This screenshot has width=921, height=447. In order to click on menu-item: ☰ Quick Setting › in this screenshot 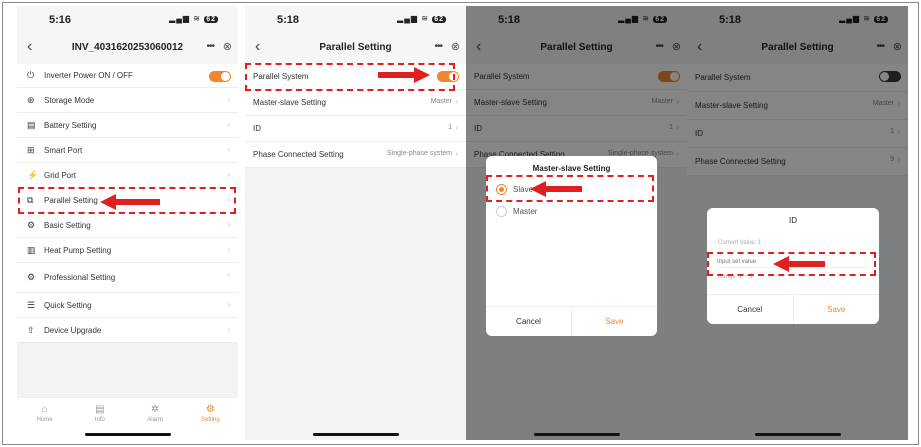, I will do `click(127, 305)`.